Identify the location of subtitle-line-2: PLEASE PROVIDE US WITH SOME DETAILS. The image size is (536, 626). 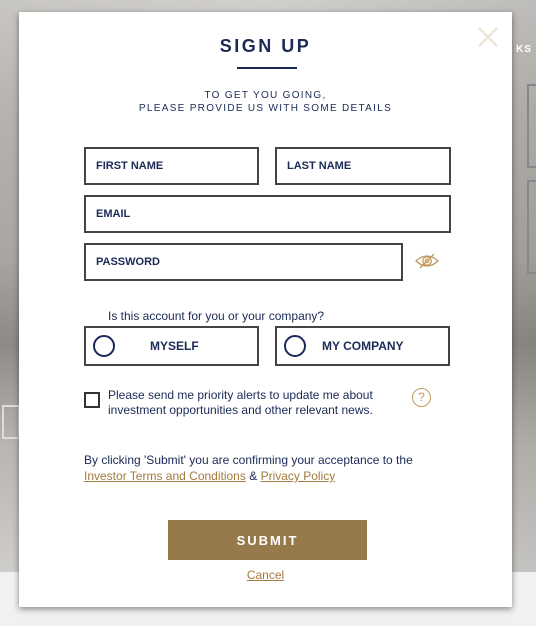
(265, 108).